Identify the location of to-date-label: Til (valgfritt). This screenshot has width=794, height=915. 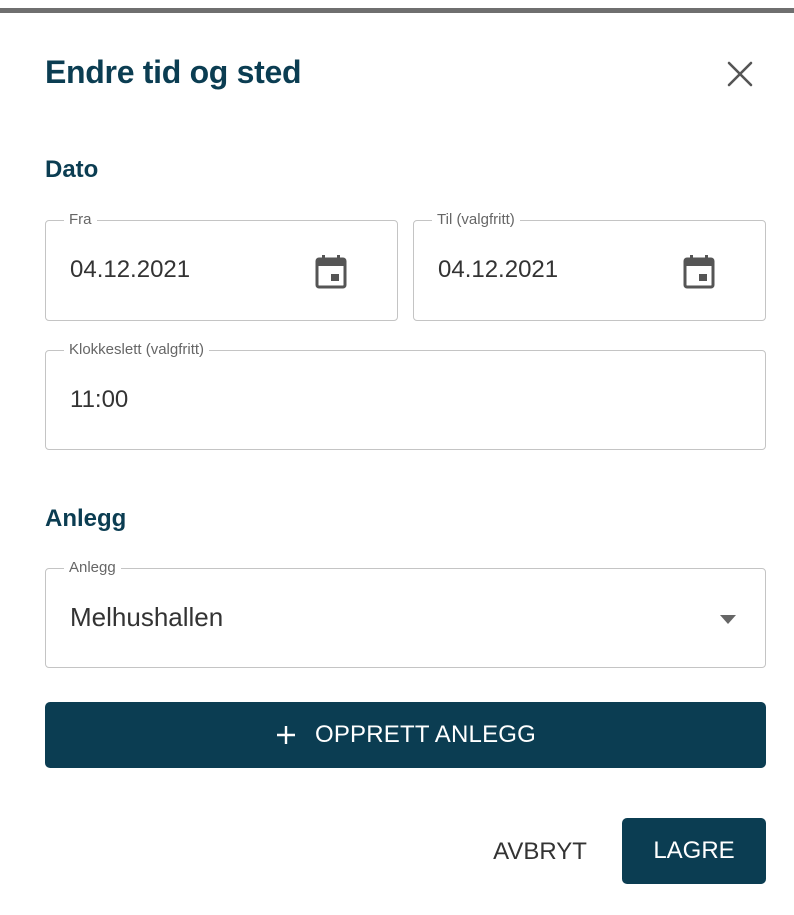
(476, 220).